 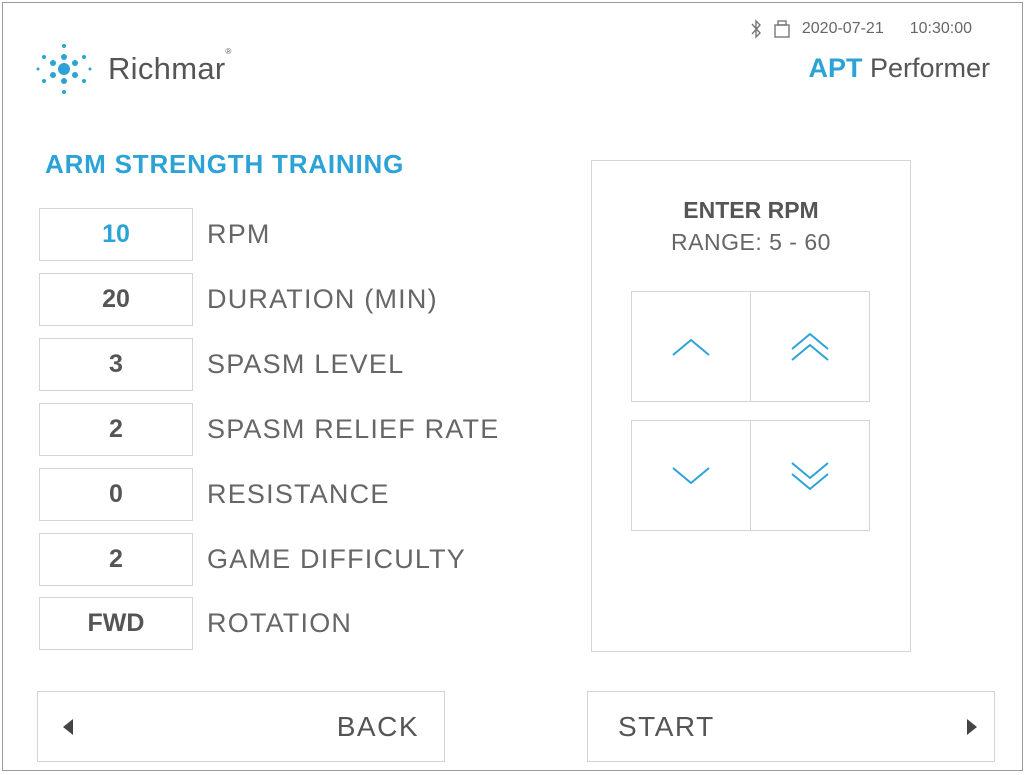 What do you see at coordinates (666, 726) in the screenshot?
I see `start-label: START` at bounding box center [666, 726].